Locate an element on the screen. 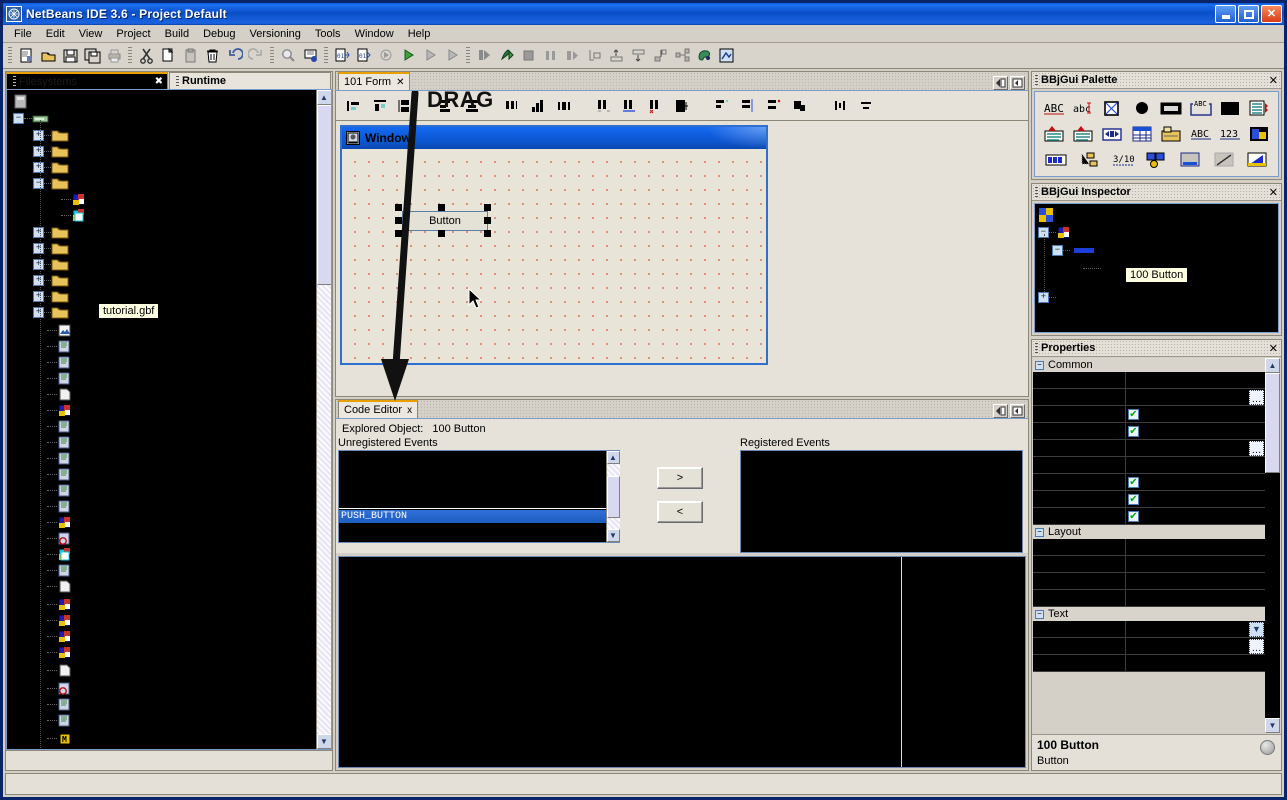 The width and height of the screenshot is (1287, 800). pause-icon is located at coordinates (550, 56).